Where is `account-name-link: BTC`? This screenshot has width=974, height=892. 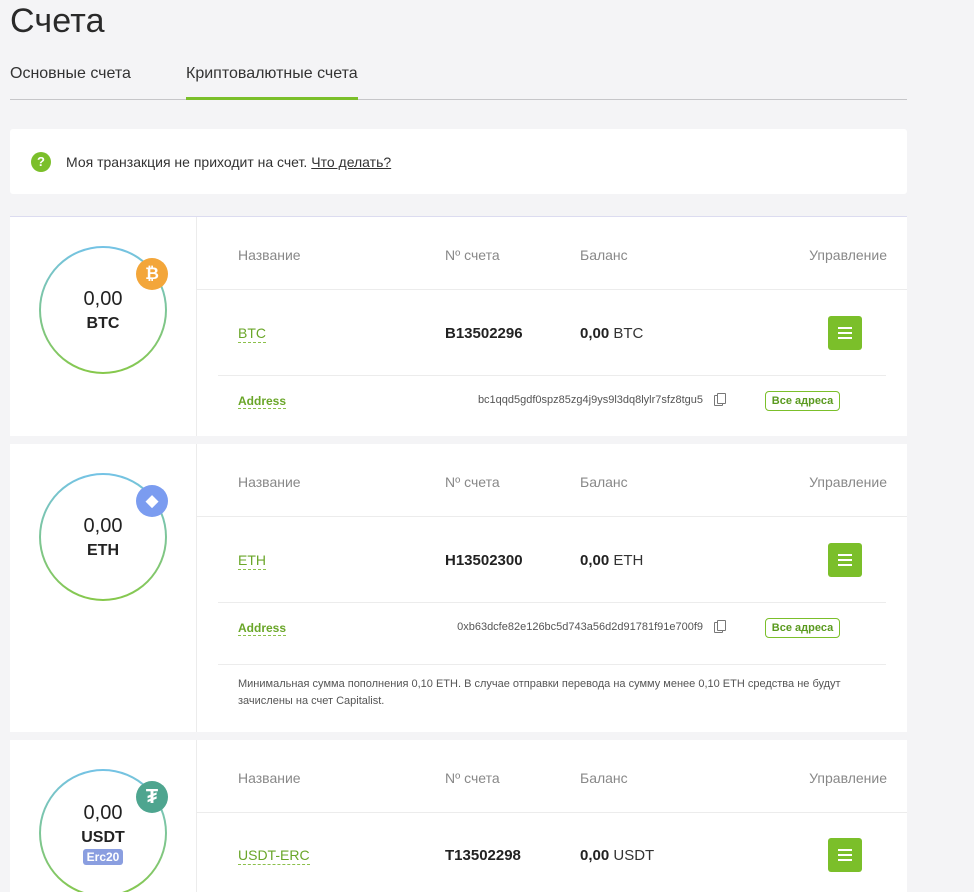
account-name-link: BTC is located at coordinates (252, 334).